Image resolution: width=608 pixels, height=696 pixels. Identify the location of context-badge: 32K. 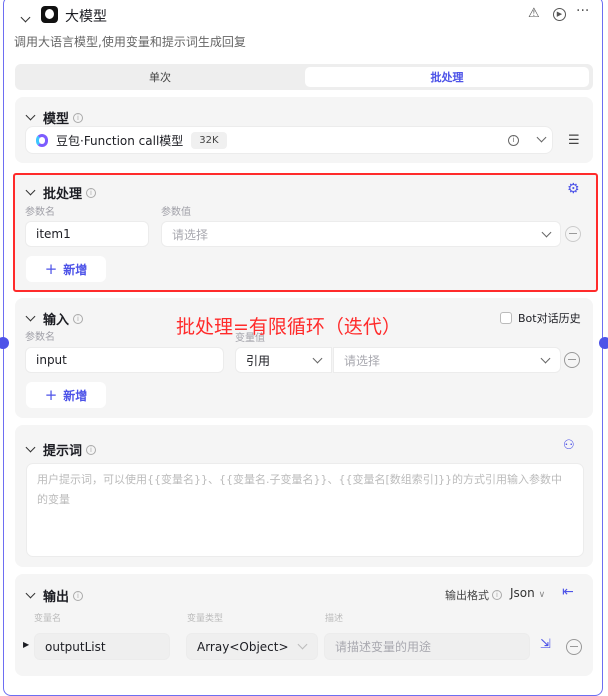
(209, 140).